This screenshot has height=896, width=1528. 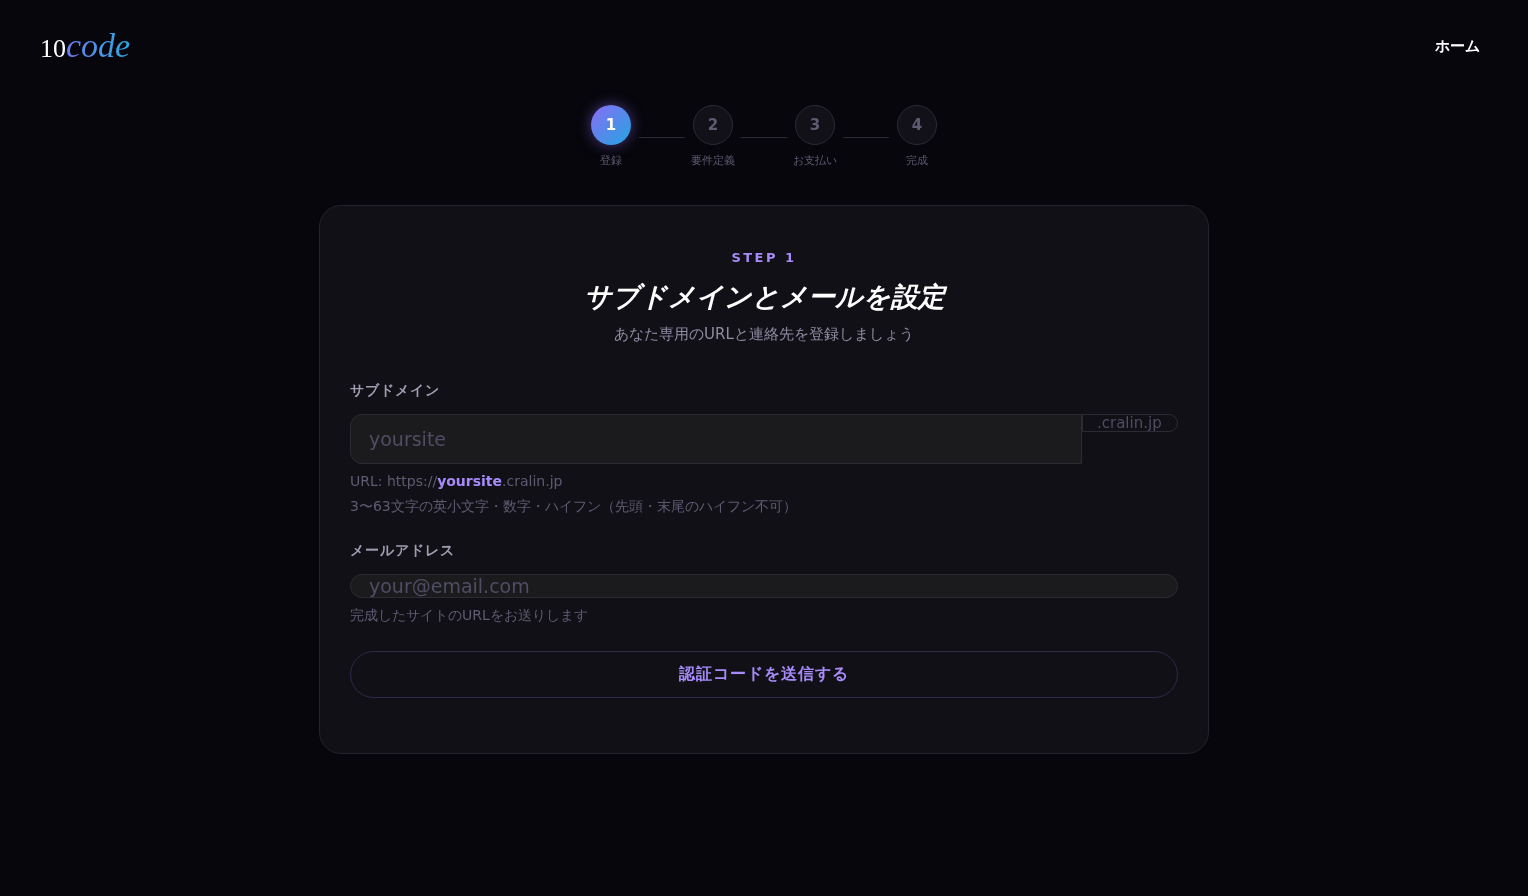 What do you see at coordinates (395, 391) in the screenshot?
I see `field-label: サブドメイン` at bounding box center [395, 391].